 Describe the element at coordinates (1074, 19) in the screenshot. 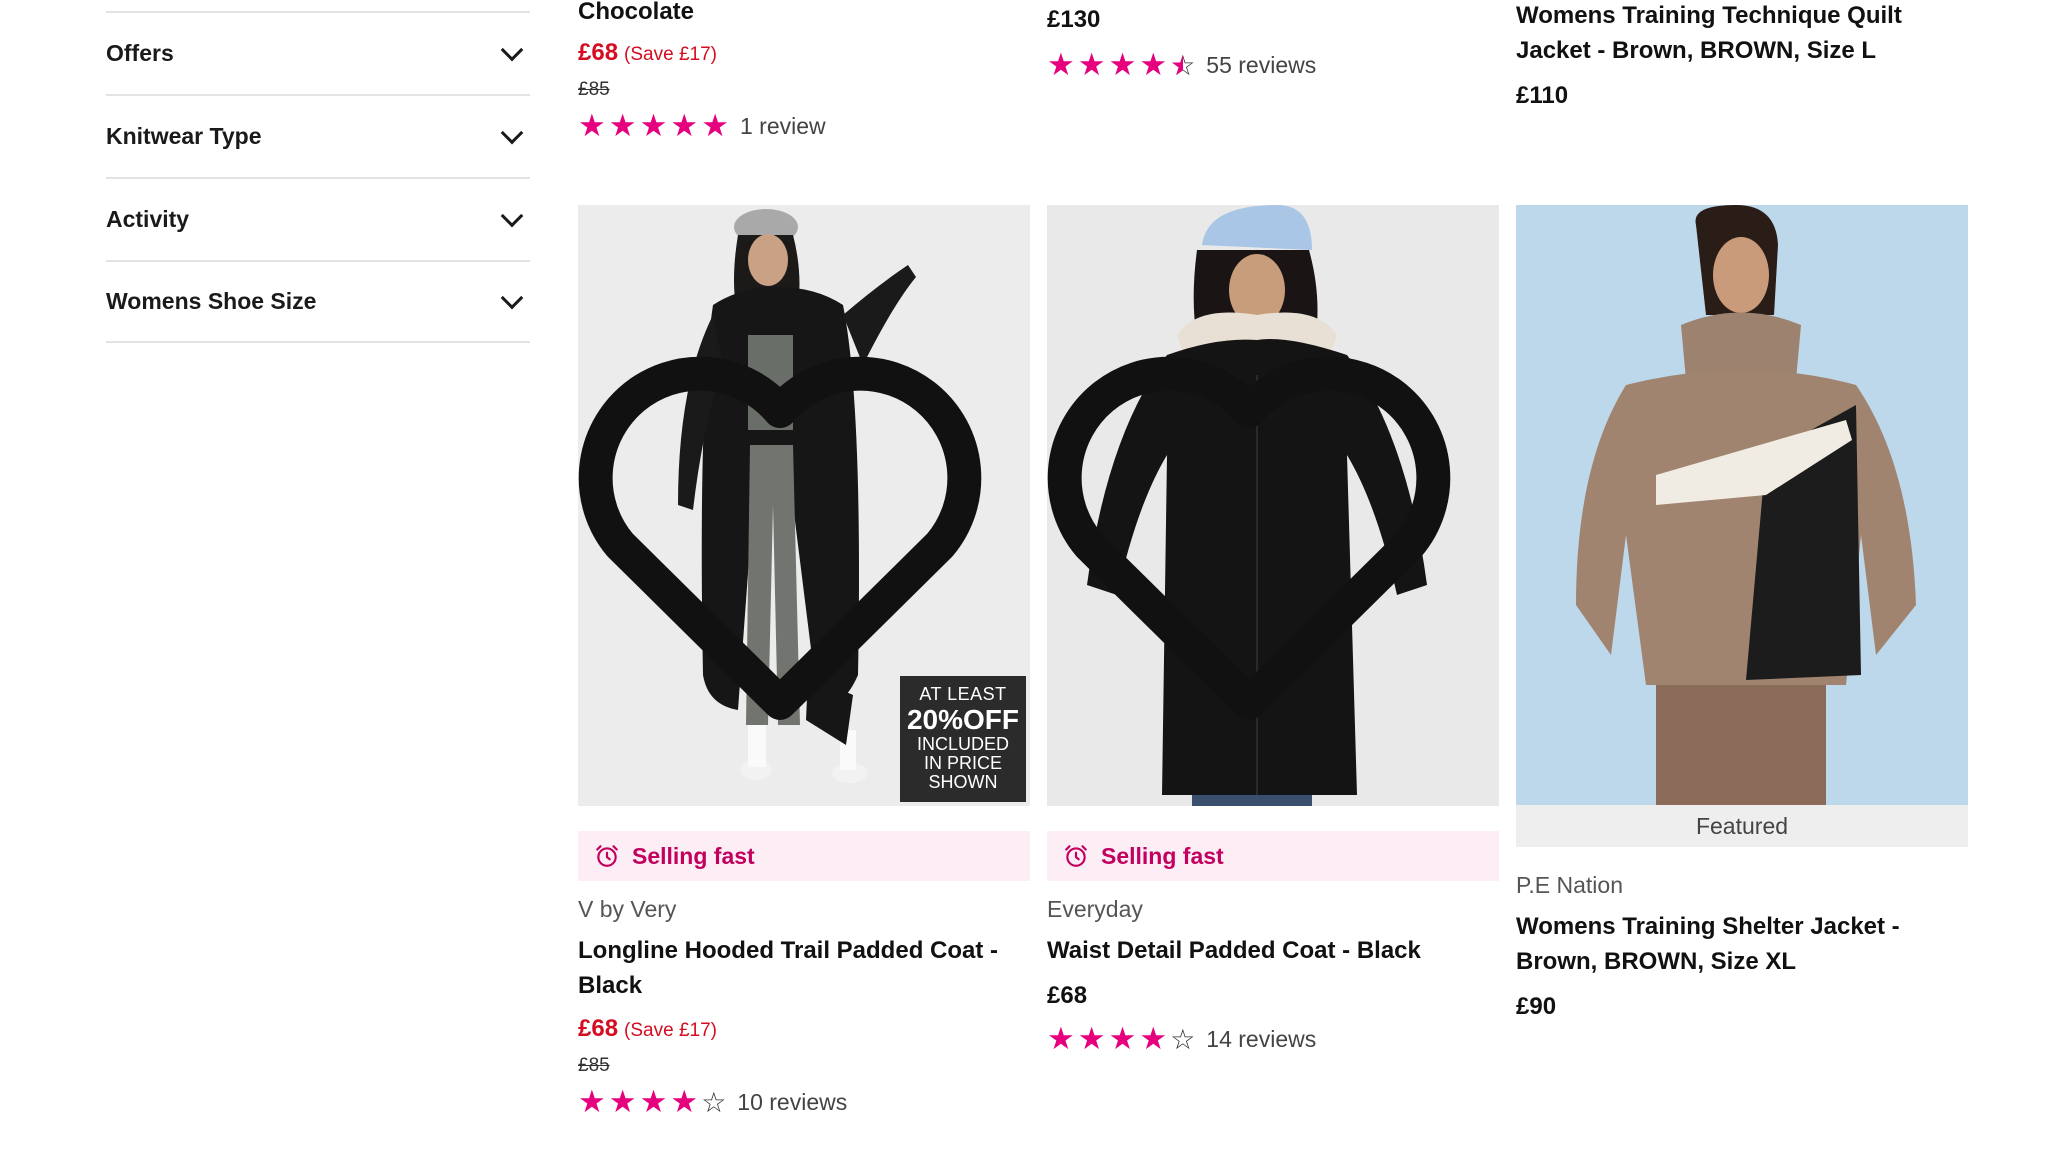

I see `product-price: £130` at that location.